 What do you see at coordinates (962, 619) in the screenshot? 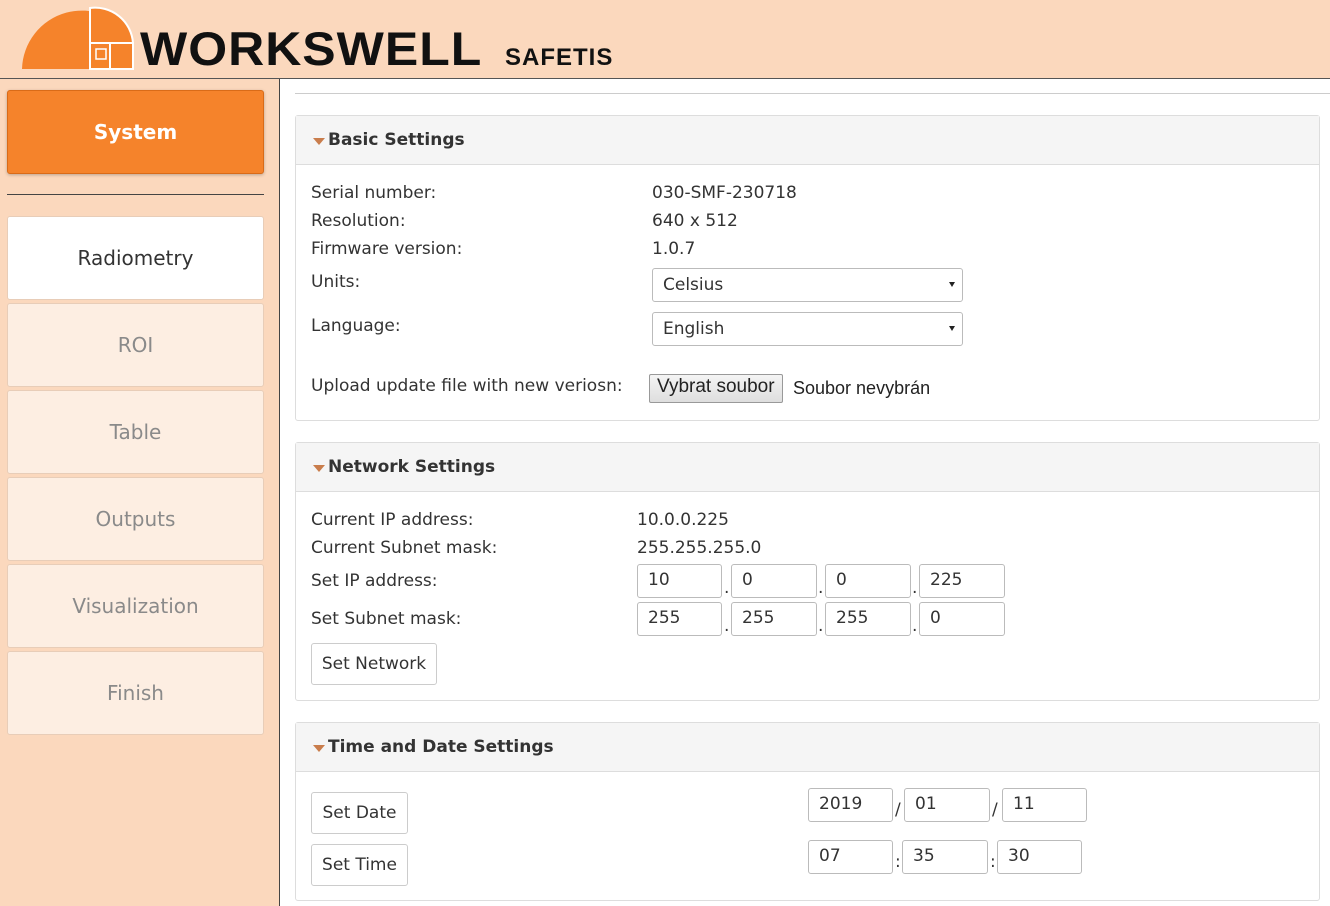
I see `mask-octet-4-input: 0` at bounding box center [962, 619].